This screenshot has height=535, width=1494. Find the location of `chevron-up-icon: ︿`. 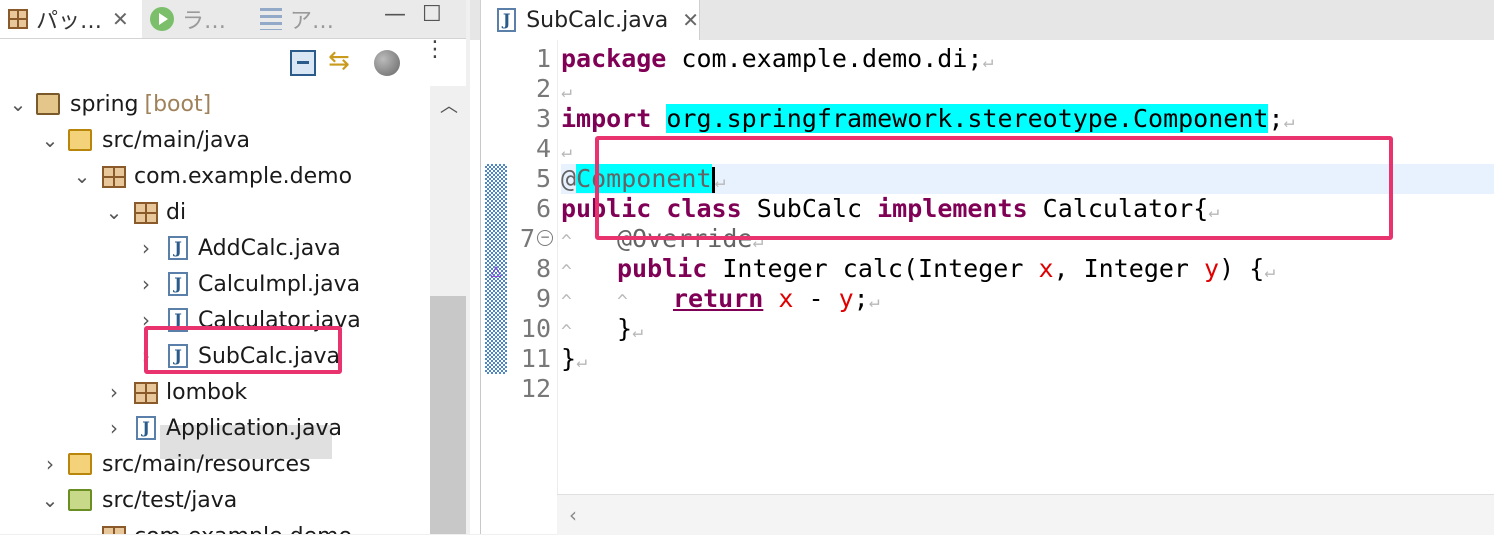

chevron-up-icon: ︿ is located at coordinates (449, 105).